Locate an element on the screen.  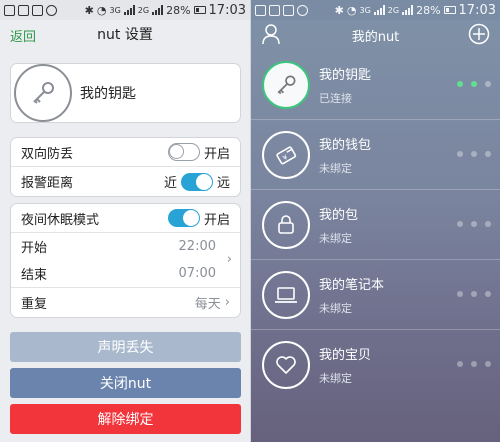
unbind-button: 解除绑定 is located at coordinates (125, 419).